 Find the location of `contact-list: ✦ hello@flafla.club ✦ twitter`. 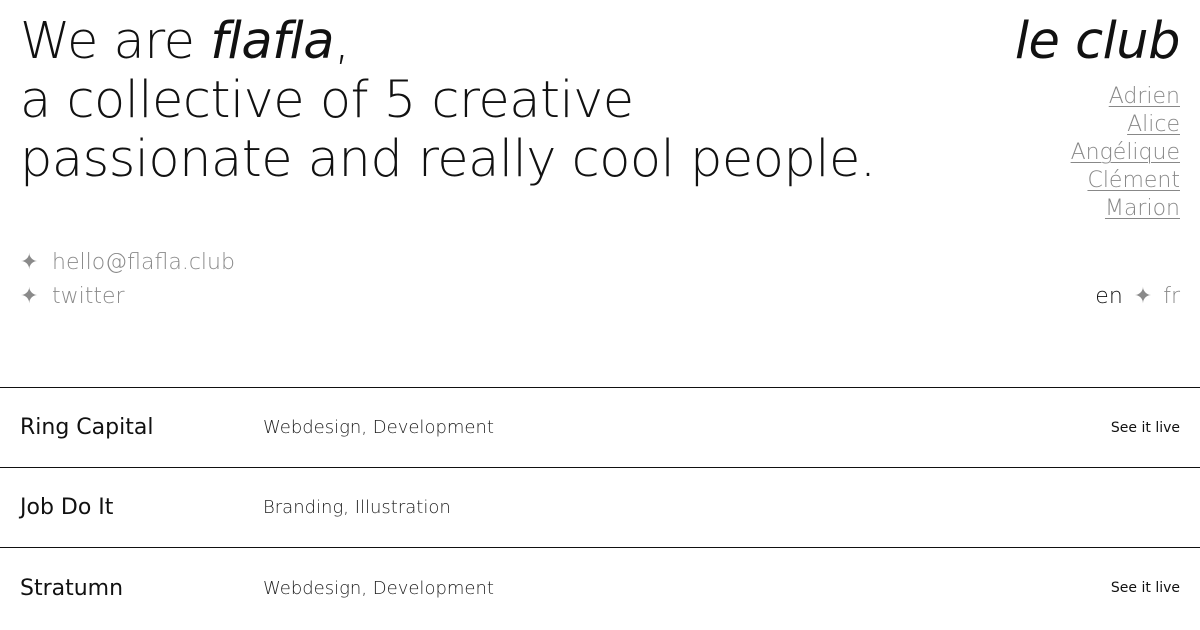

contact-list: ✦ hello@flafla.club ✦ twitter is located at coordinates (127, 280).